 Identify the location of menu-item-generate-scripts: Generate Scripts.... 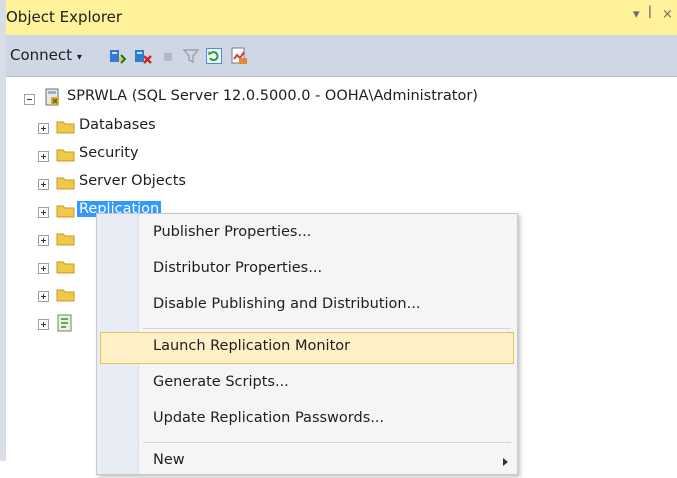
(307, 384).